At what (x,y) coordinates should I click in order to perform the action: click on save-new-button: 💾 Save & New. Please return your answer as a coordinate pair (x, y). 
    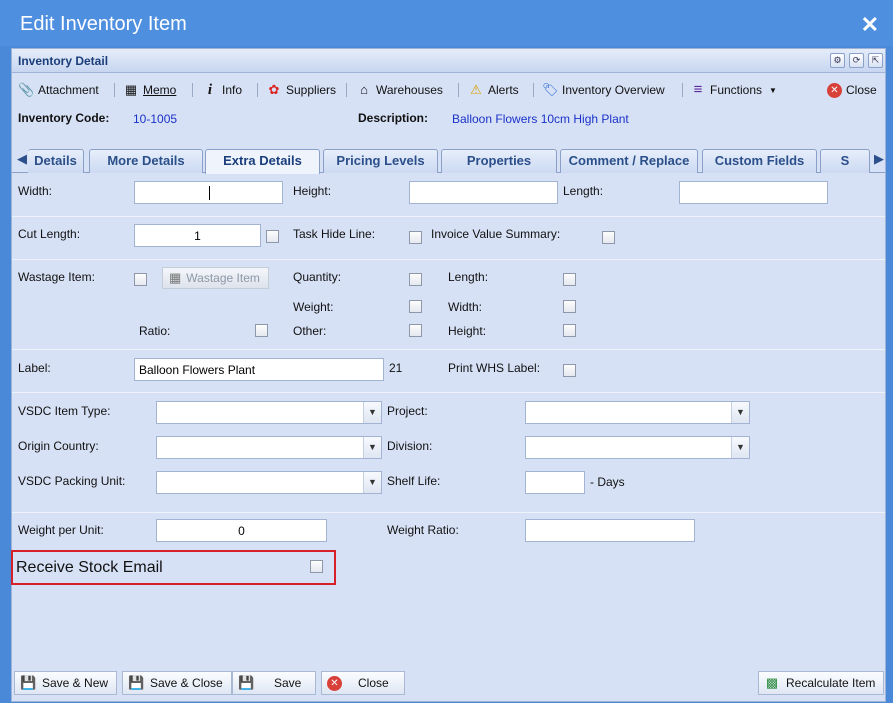
    Looking at the image, I should click on (66, 683).